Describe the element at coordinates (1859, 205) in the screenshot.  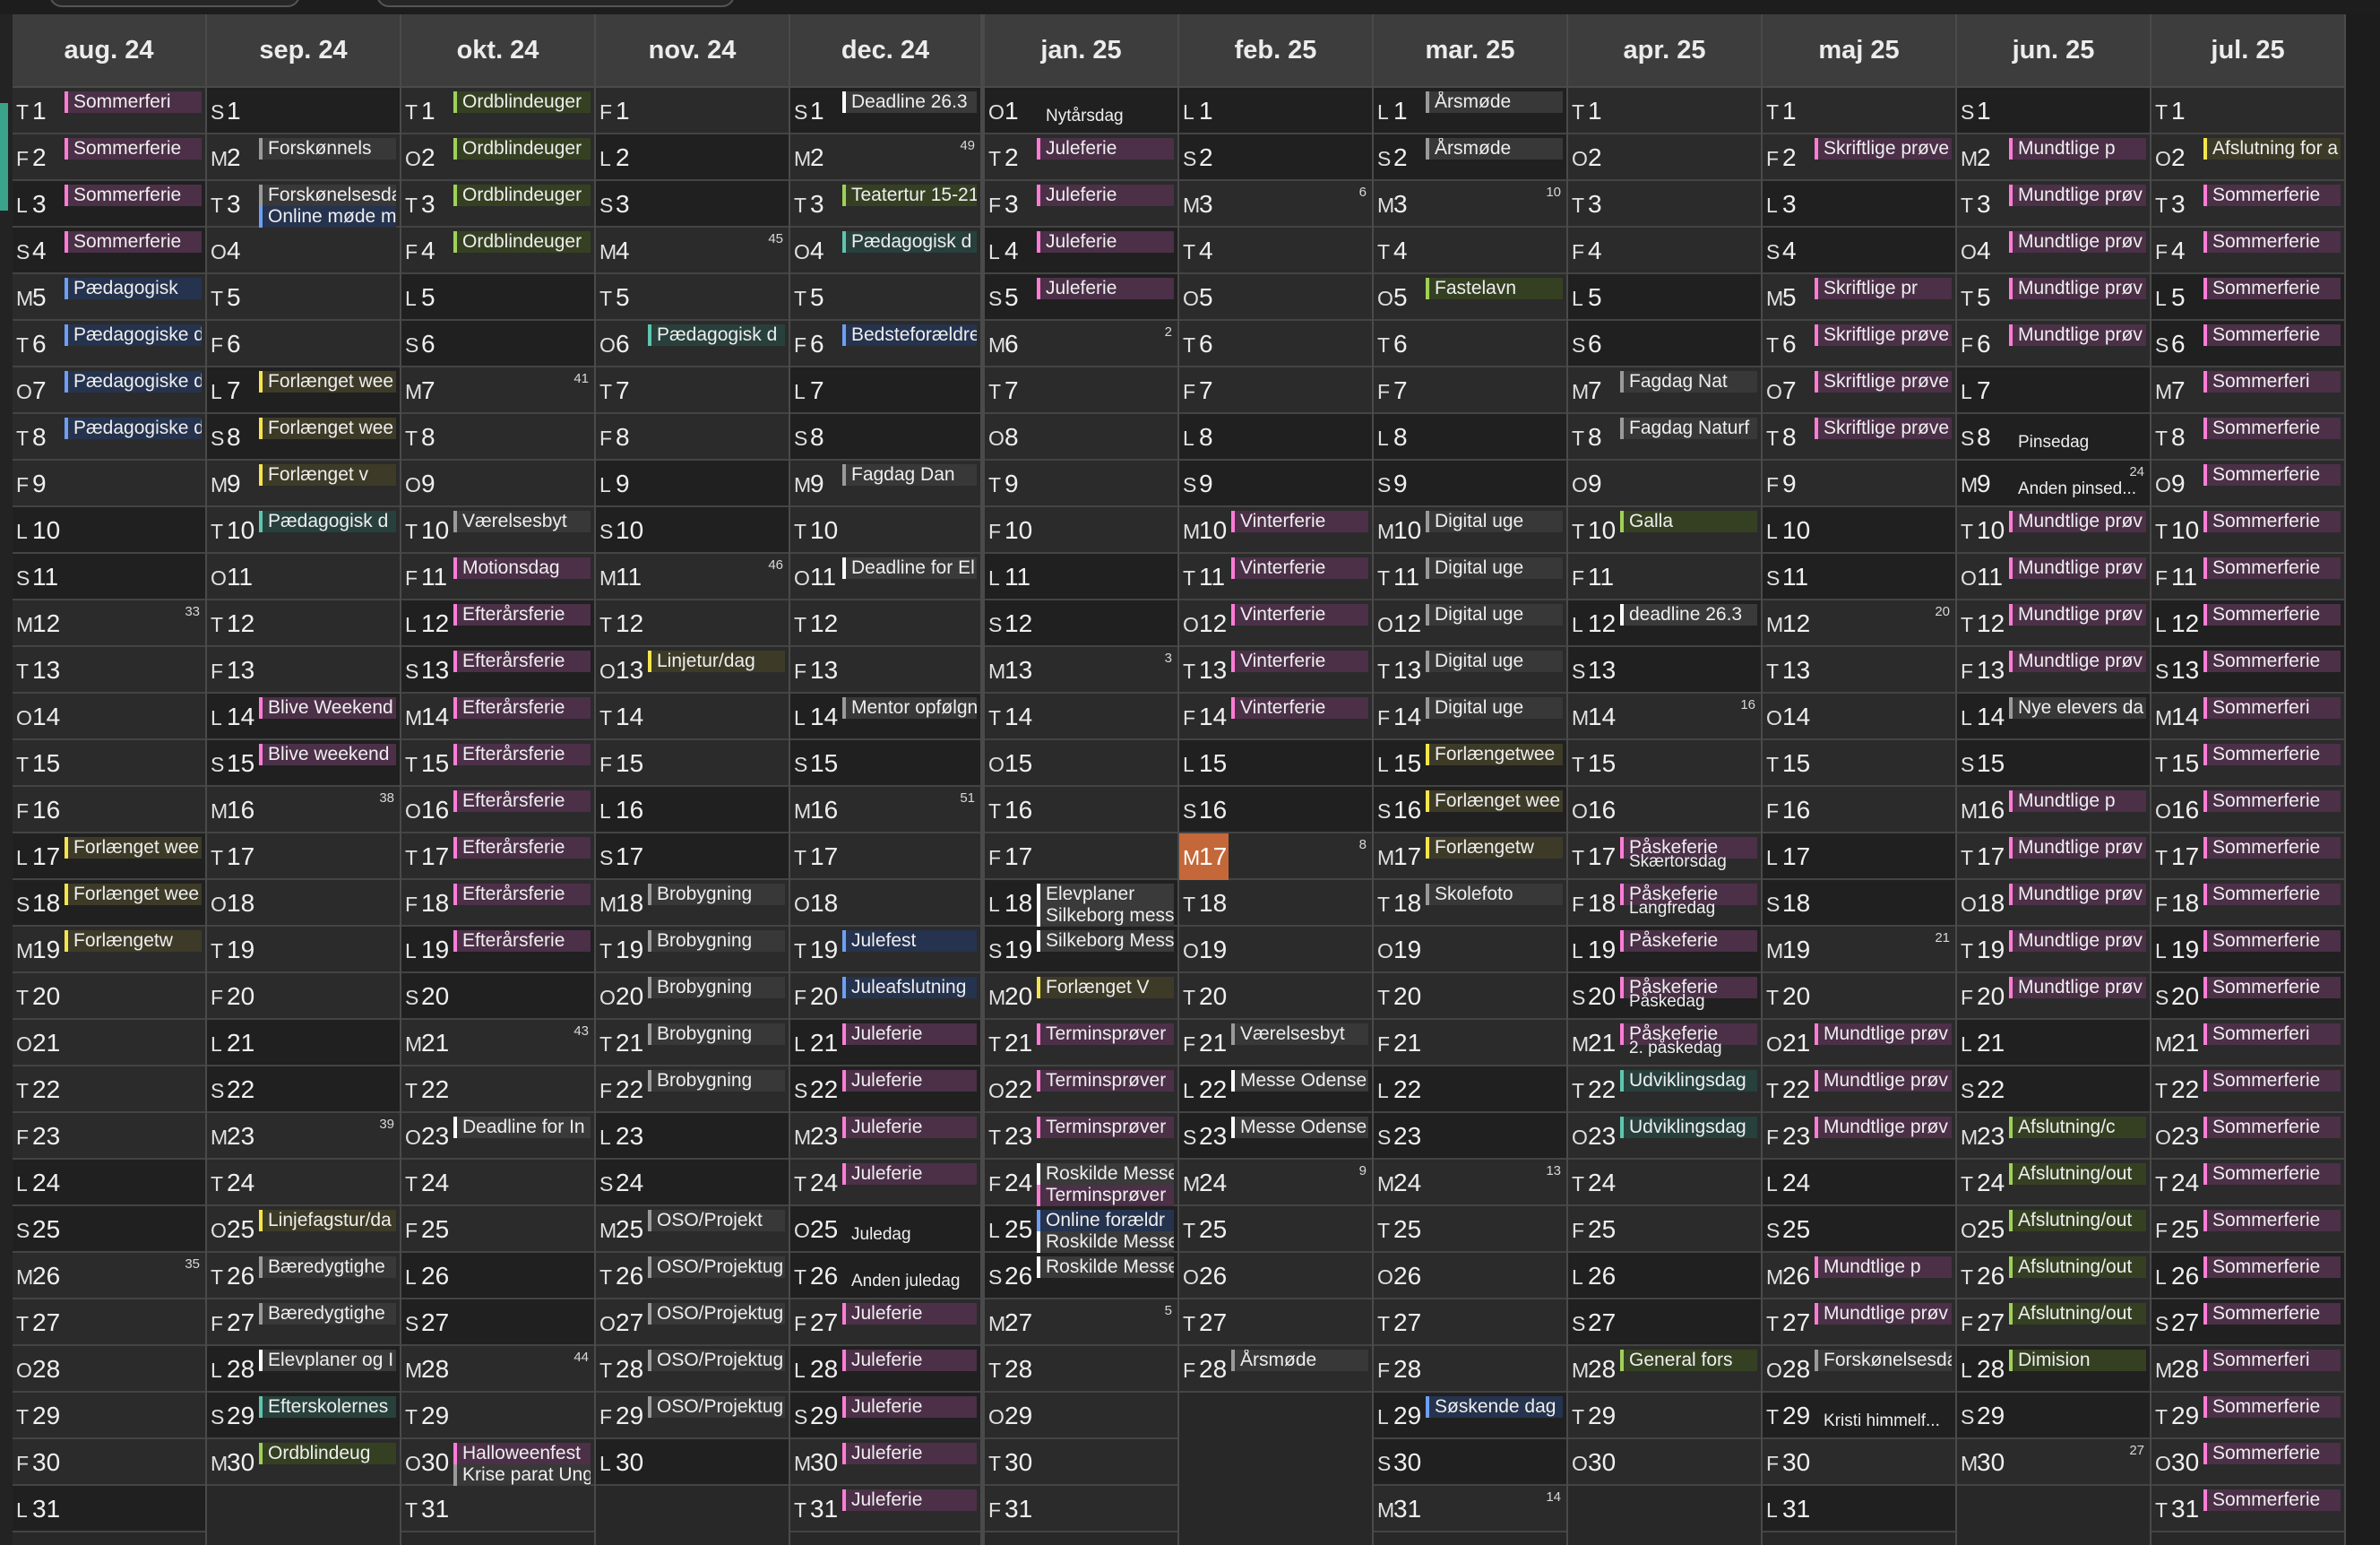
I see `day-cell: L3` at that location.